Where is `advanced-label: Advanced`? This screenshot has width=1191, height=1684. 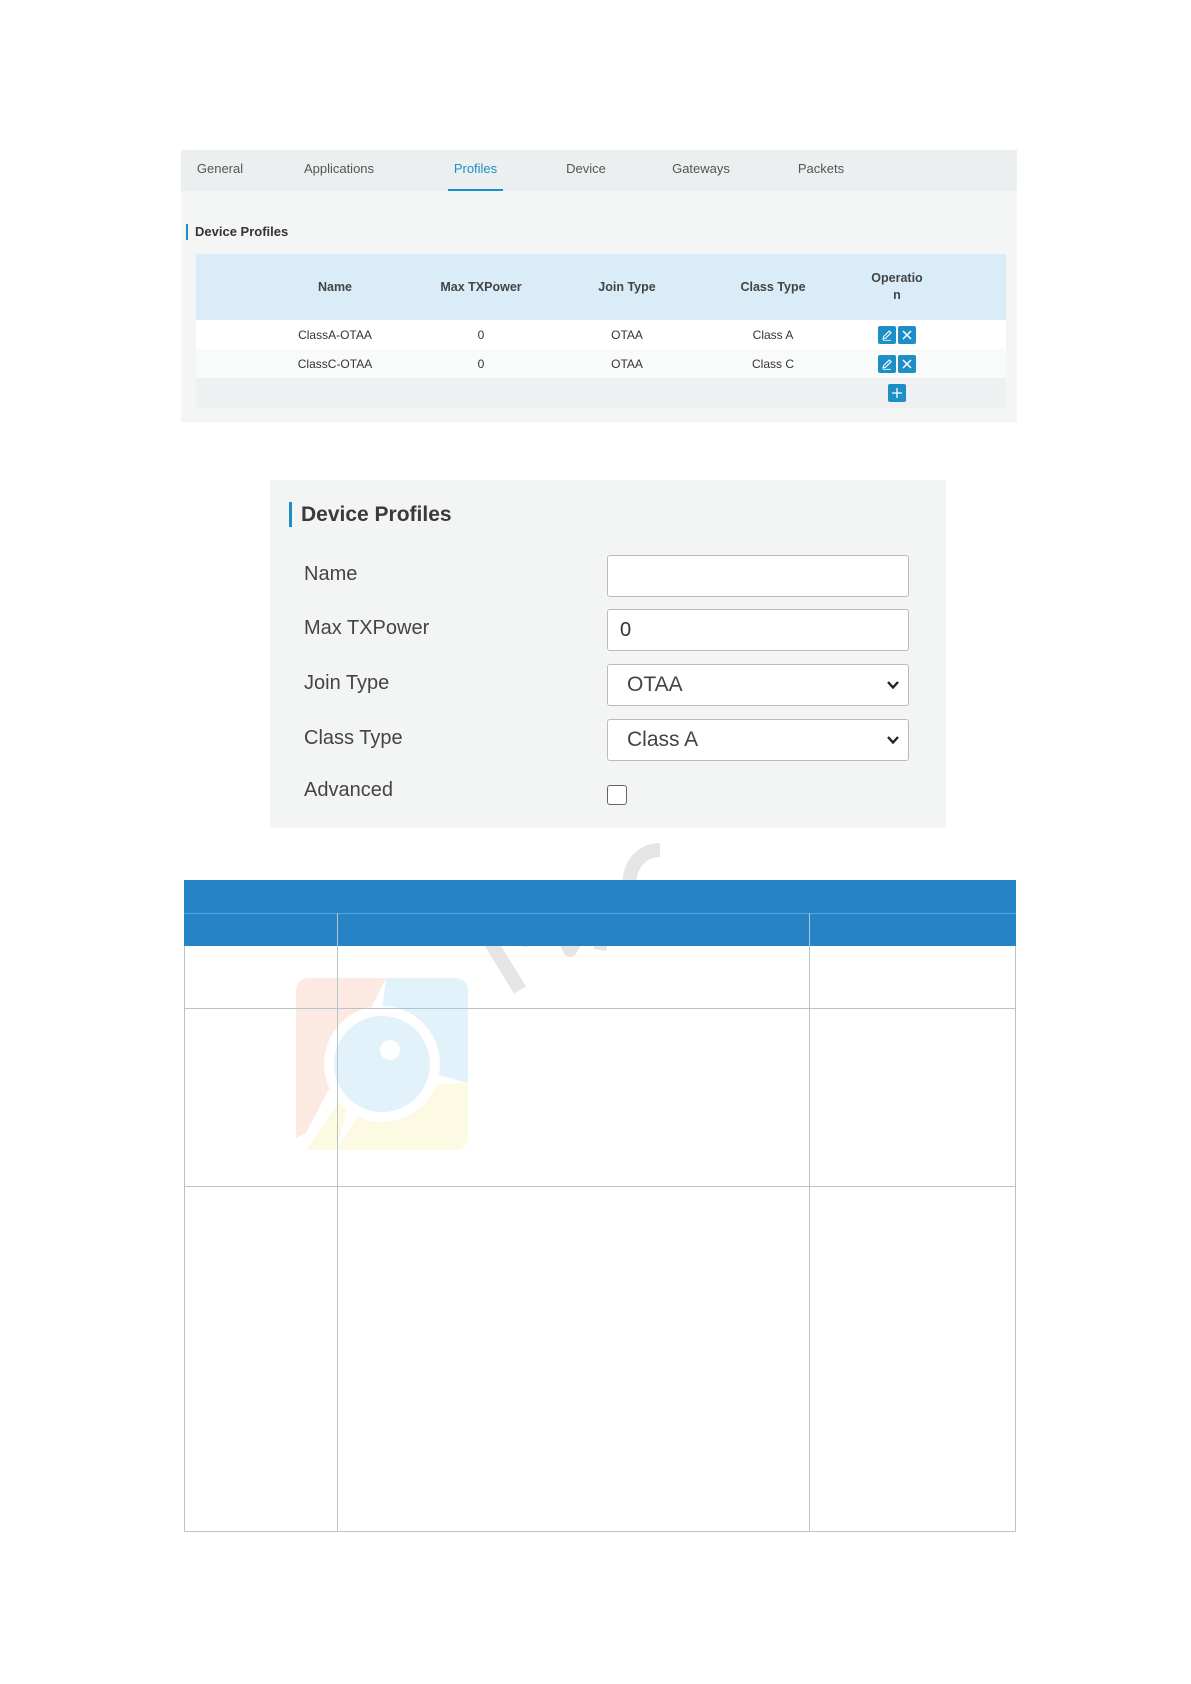 advanced-label: Advanced is located at coordinates (348, 790).